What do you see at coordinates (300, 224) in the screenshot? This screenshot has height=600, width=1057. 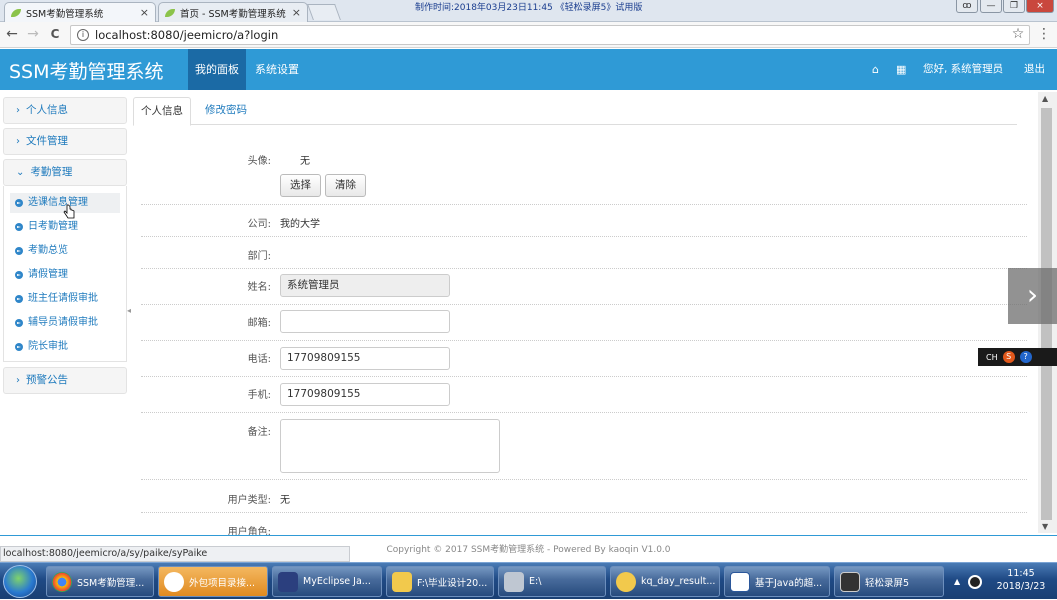 I see `company-value: 我的大学` at bounding box center [300, 224].